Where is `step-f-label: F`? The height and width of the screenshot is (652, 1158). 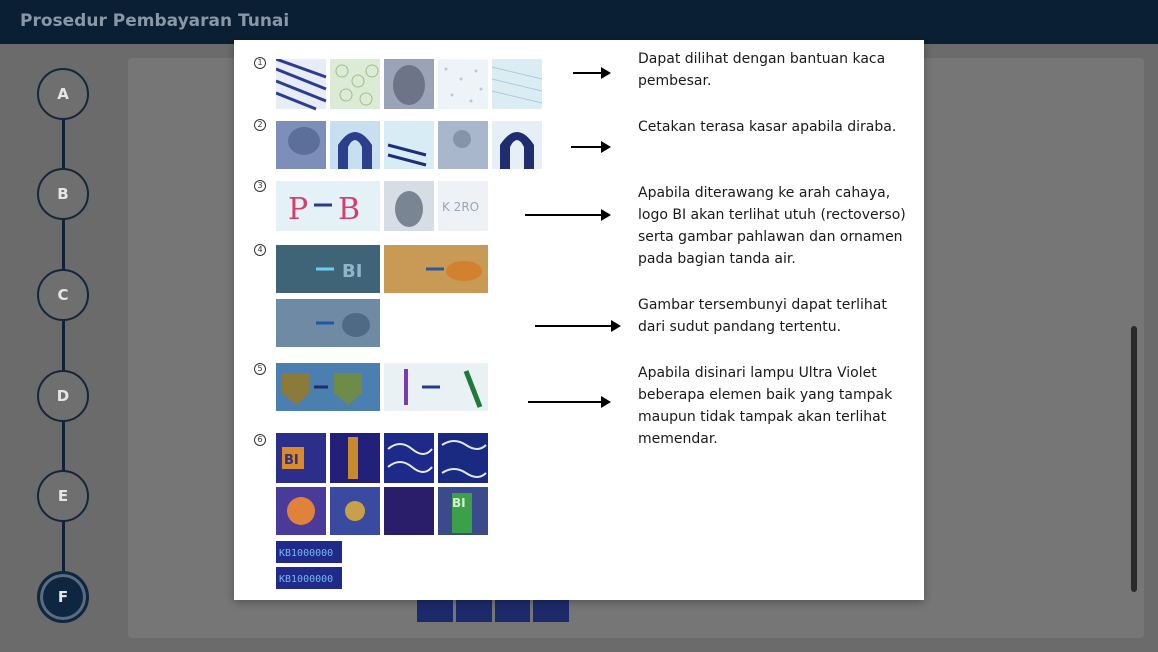 step-f-label: F is located at coordinates (63, 597).